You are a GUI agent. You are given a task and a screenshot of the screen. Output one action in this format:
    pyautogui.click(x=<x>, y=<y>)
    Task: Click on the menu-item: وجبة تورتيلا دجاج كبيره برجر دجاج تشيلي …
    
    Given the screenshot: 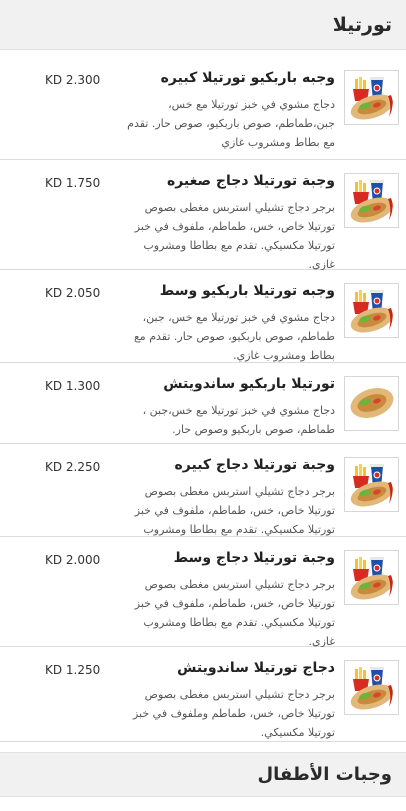 What is the action you would take?
    pyautogui.click(x=203, y=499)
    